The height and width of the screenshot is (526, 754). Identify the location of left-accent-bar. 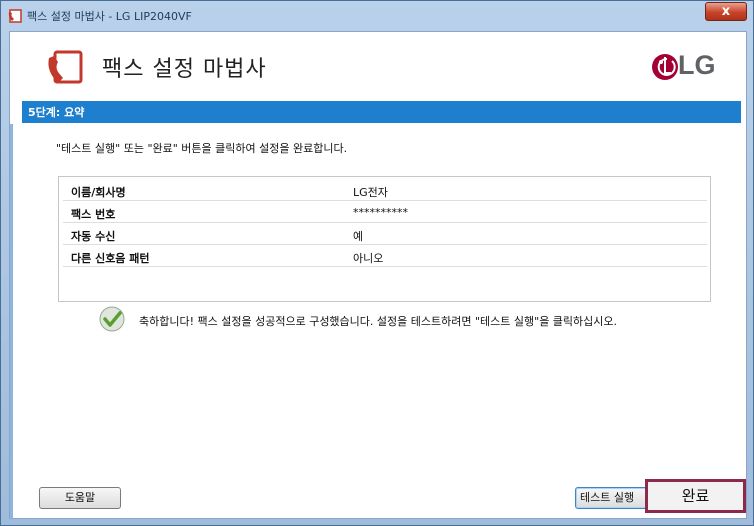
(11, 322).